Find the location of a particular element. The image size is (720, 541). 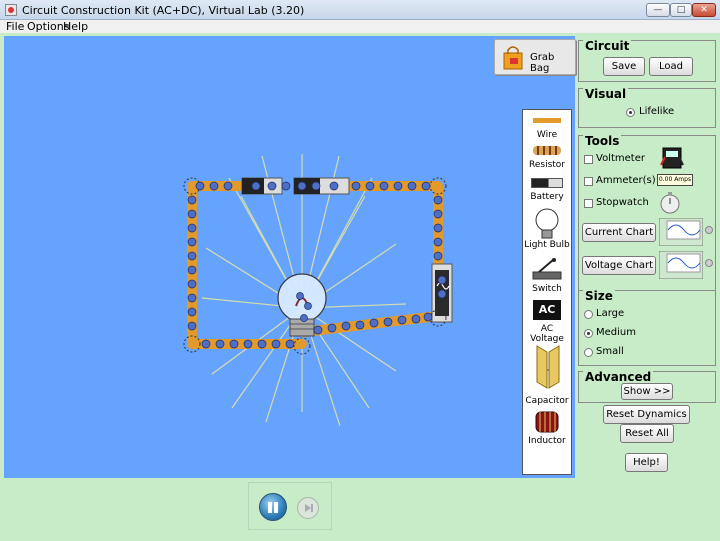

size-panel-title: Size is located at coordinates (599, 296).